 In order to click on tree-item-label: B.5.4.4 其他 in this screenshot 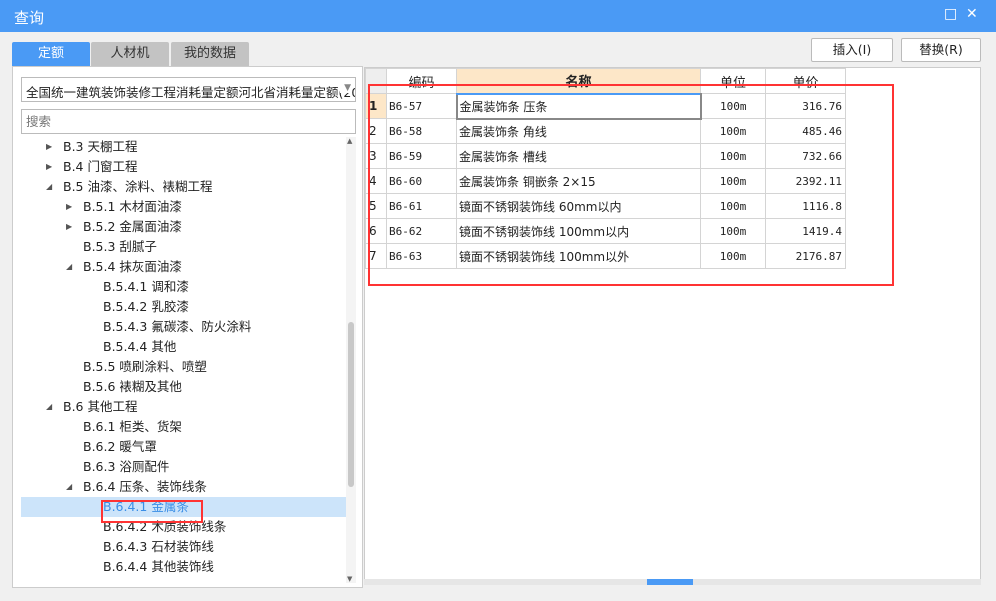, I will do `click(140, 346)`.